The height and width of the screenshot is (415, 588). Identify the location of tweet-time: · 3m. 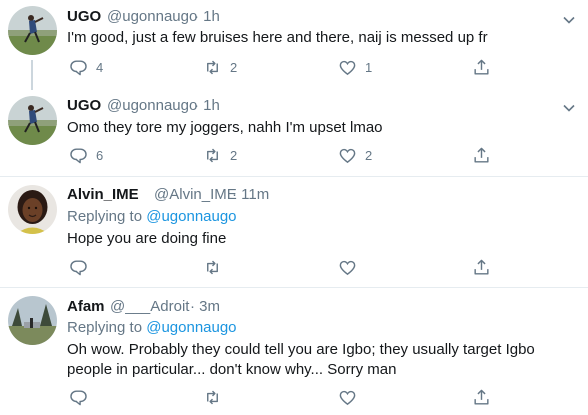
(205, 306).